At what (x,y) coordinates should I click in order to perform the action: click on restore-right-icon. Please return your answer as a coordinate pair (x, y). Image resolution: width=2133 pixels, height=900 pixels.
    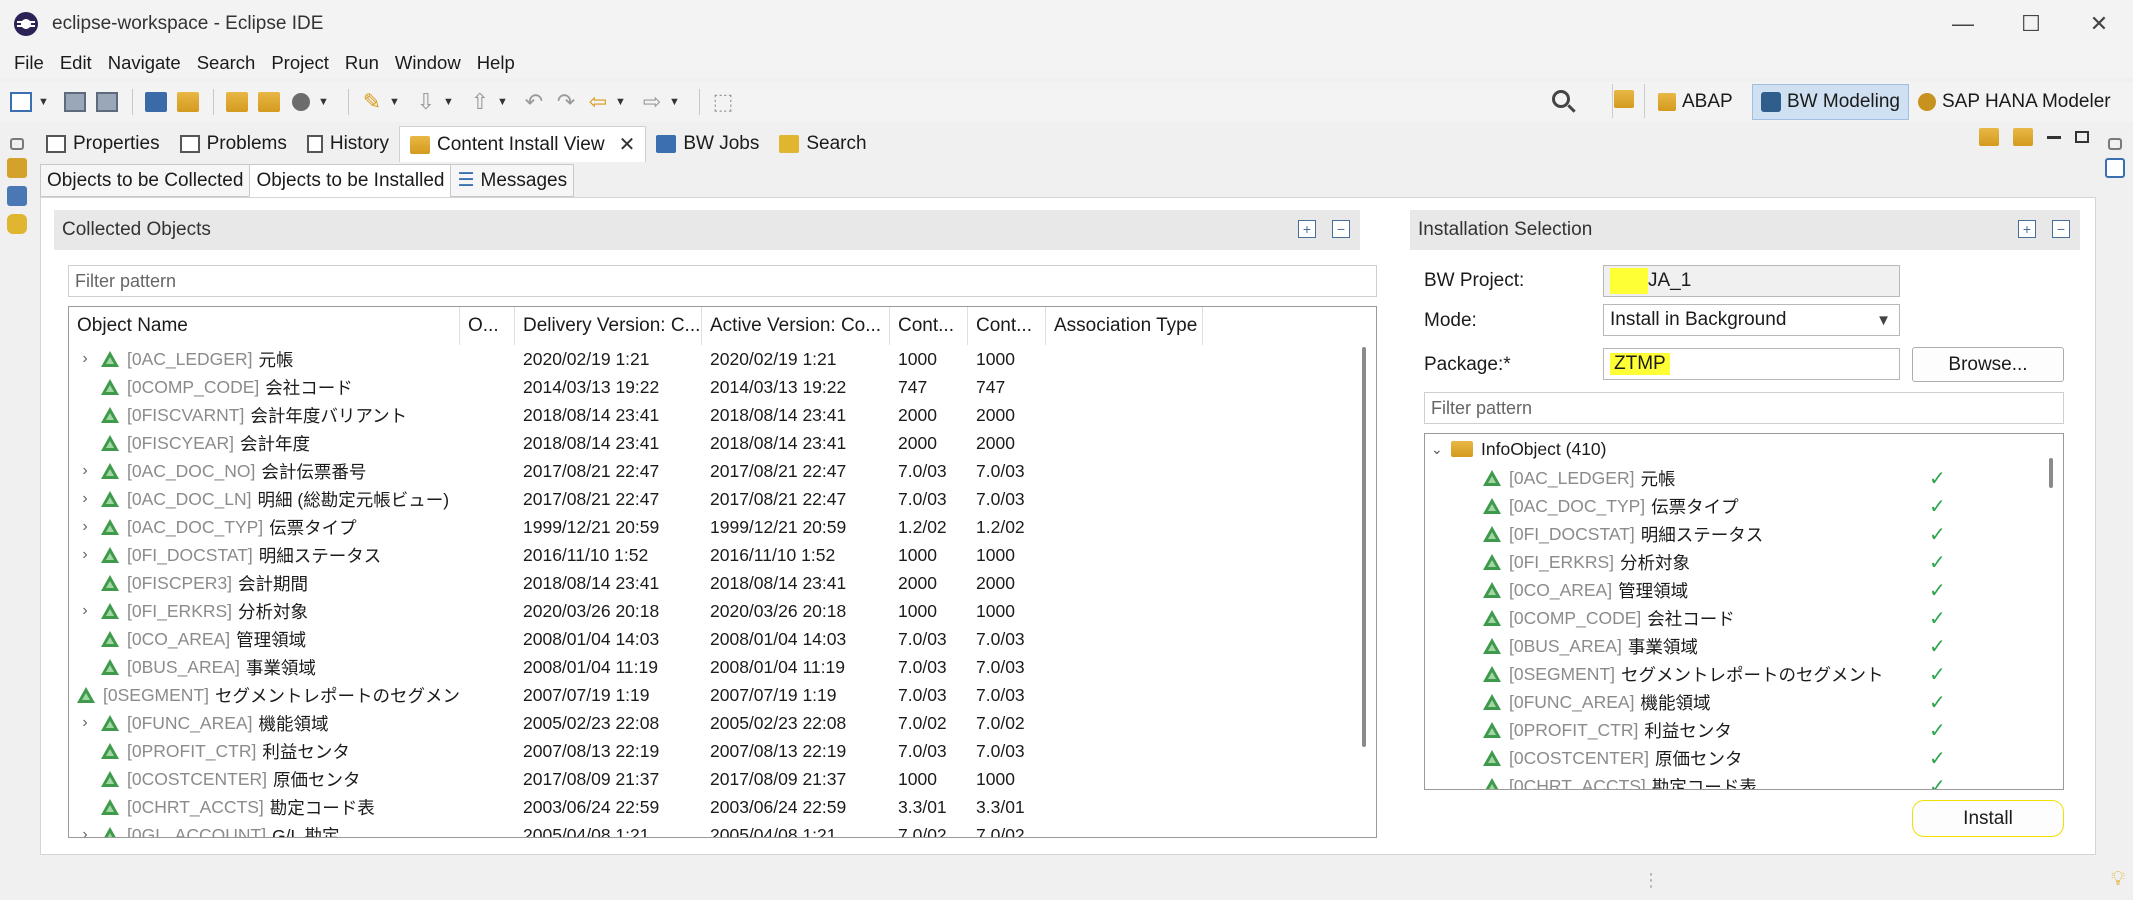
    Looking at the image, I should click on (2115, 144).